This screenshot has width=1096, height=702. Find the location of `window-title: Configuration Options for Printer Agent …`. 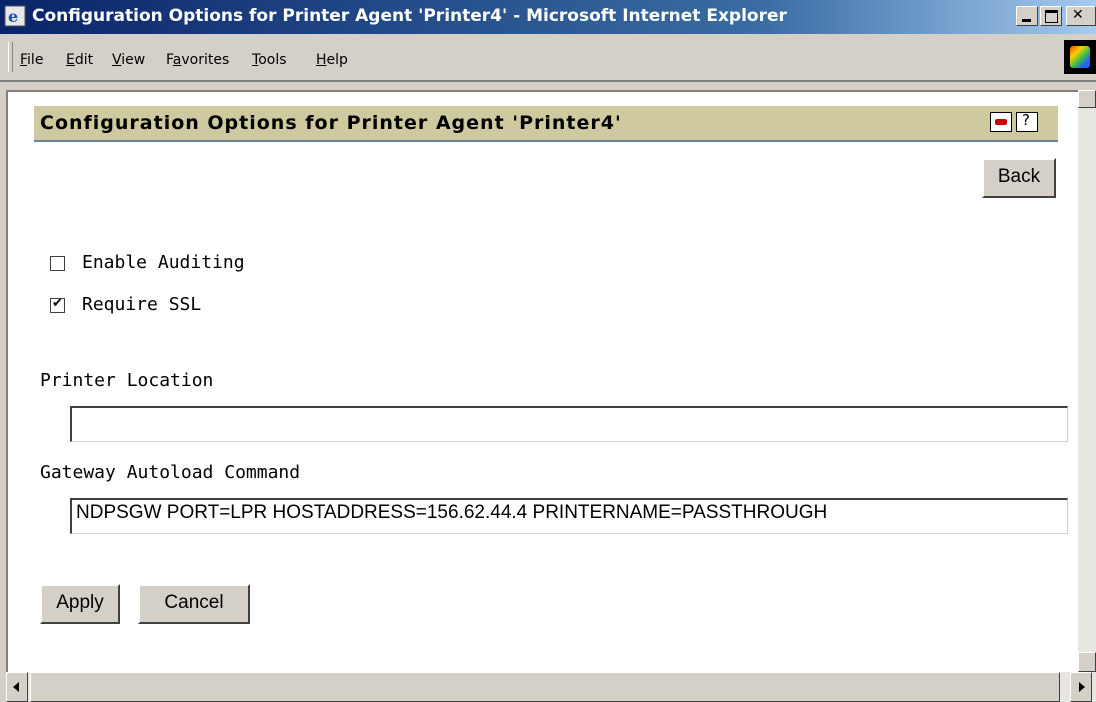

window-title: Configuration Options for Printer Agent … is located at coordinates (409, 16).